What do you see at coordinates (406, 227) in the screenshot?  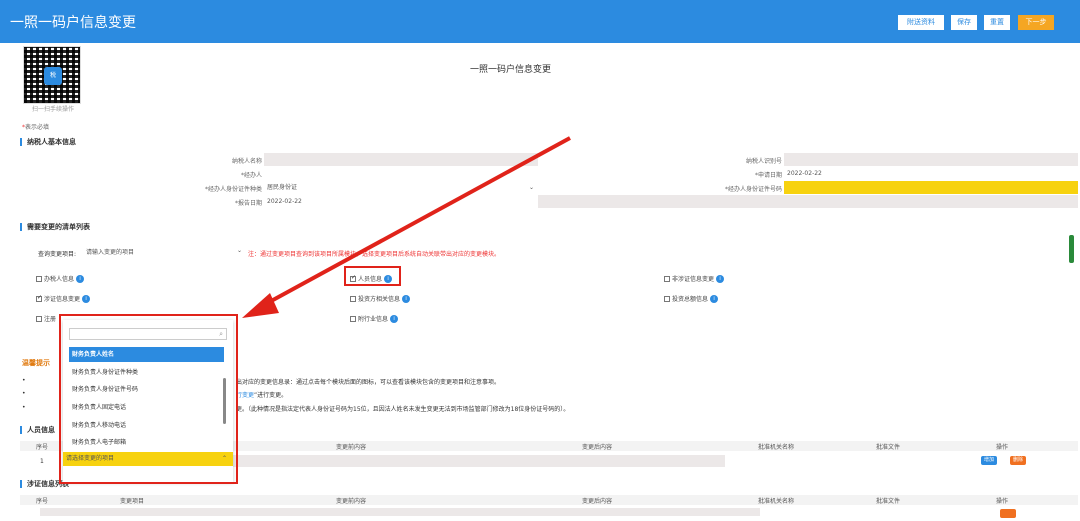 I see `annotation-arrow` at bounding box center [406, 227].